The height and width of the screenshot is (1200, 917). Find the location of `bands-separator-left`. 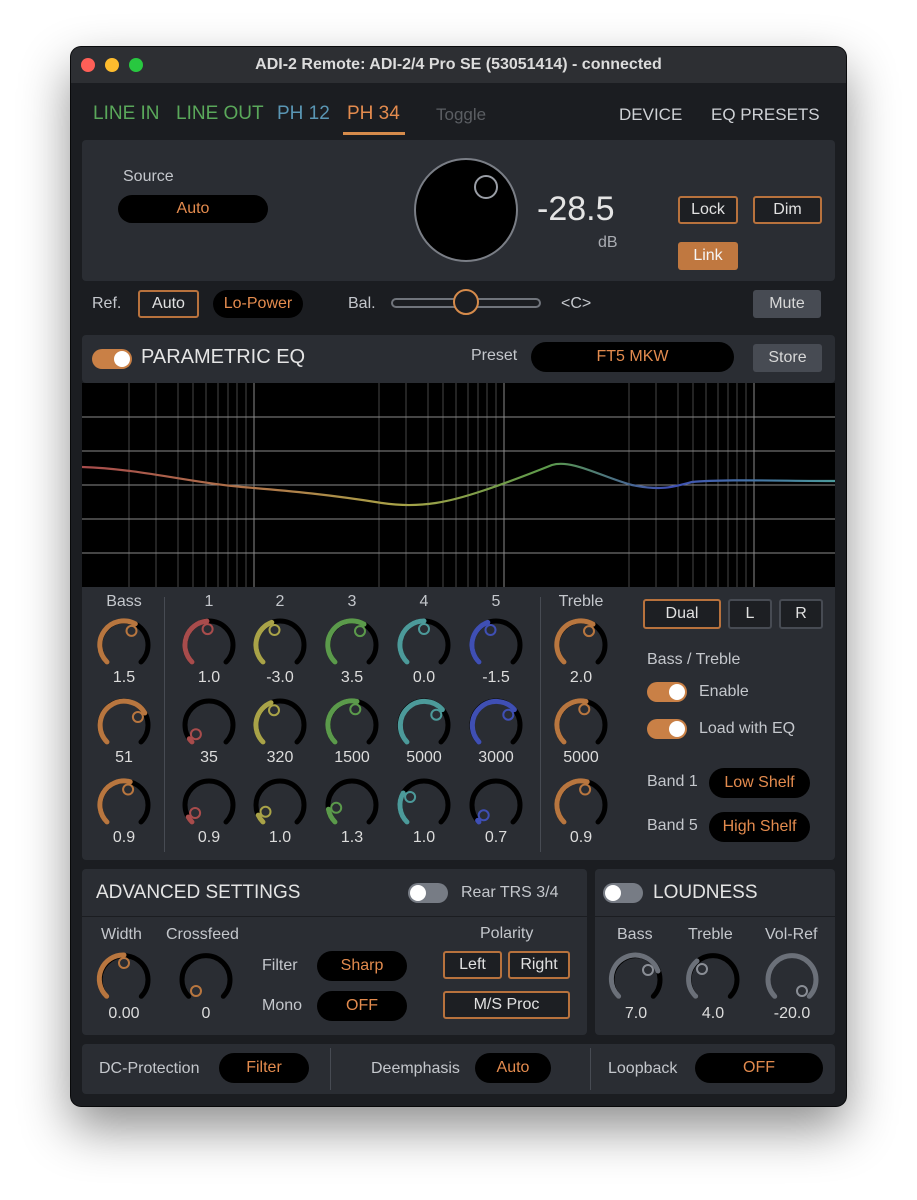

bands-separator-left is located at coordinates (164, 724).